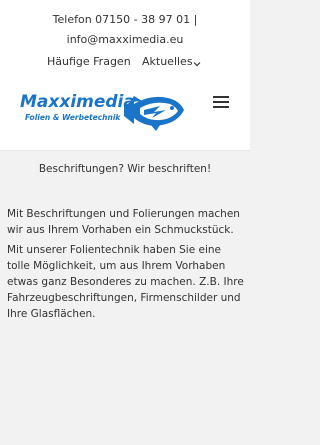  What do you see at coordinates (125, 169) in the screenshot?
I see `page-headline: Beschriftungen? Wir beschriften!` at bounding box center [125, 169].